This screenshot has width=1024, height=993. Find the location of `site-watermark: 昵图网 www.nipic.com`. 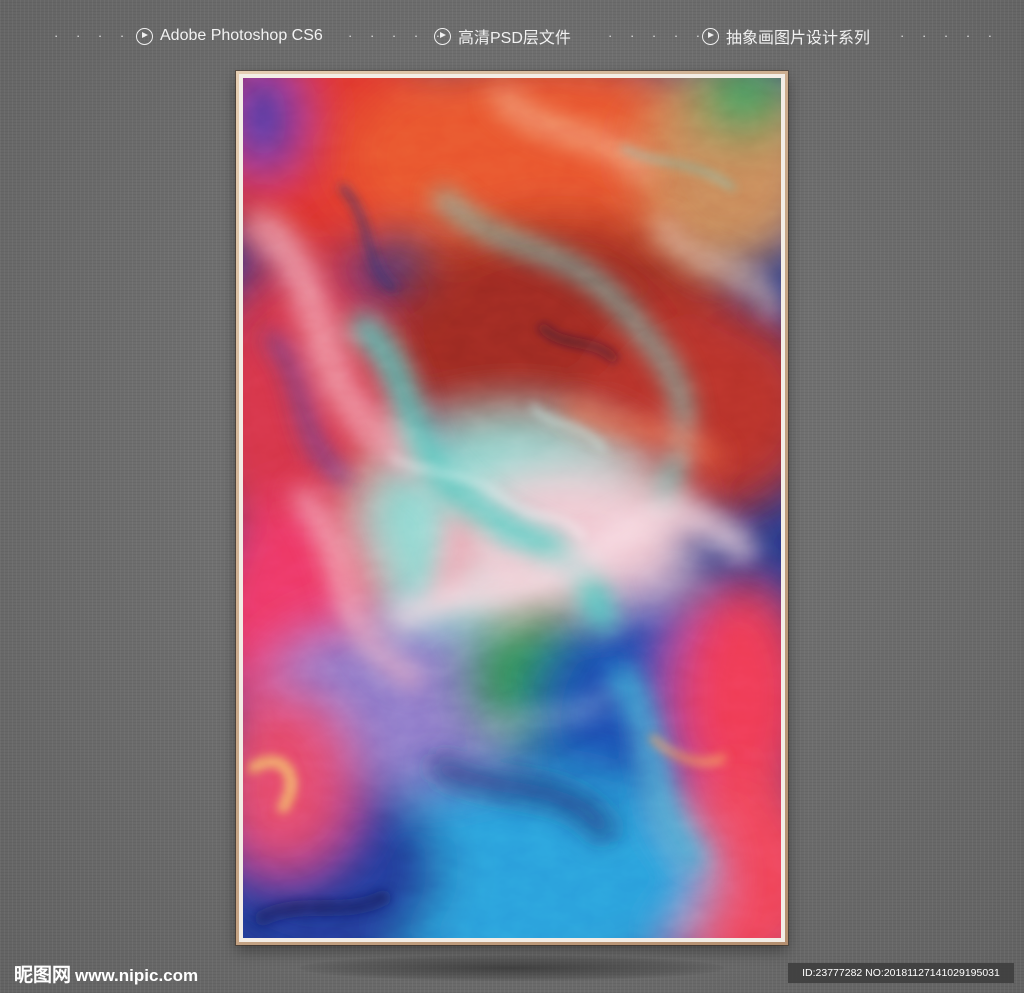

site-watermark: 昵图网 www.nipic.com is located at coordinates (106, 973).